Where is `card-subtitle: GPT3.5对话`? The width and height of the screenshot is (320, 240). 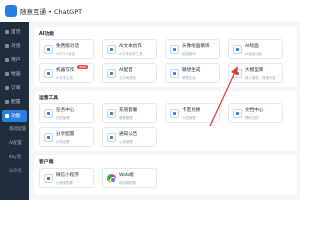
card-subtitle: GPT3.5对话 is located at coordinates (65, 54).